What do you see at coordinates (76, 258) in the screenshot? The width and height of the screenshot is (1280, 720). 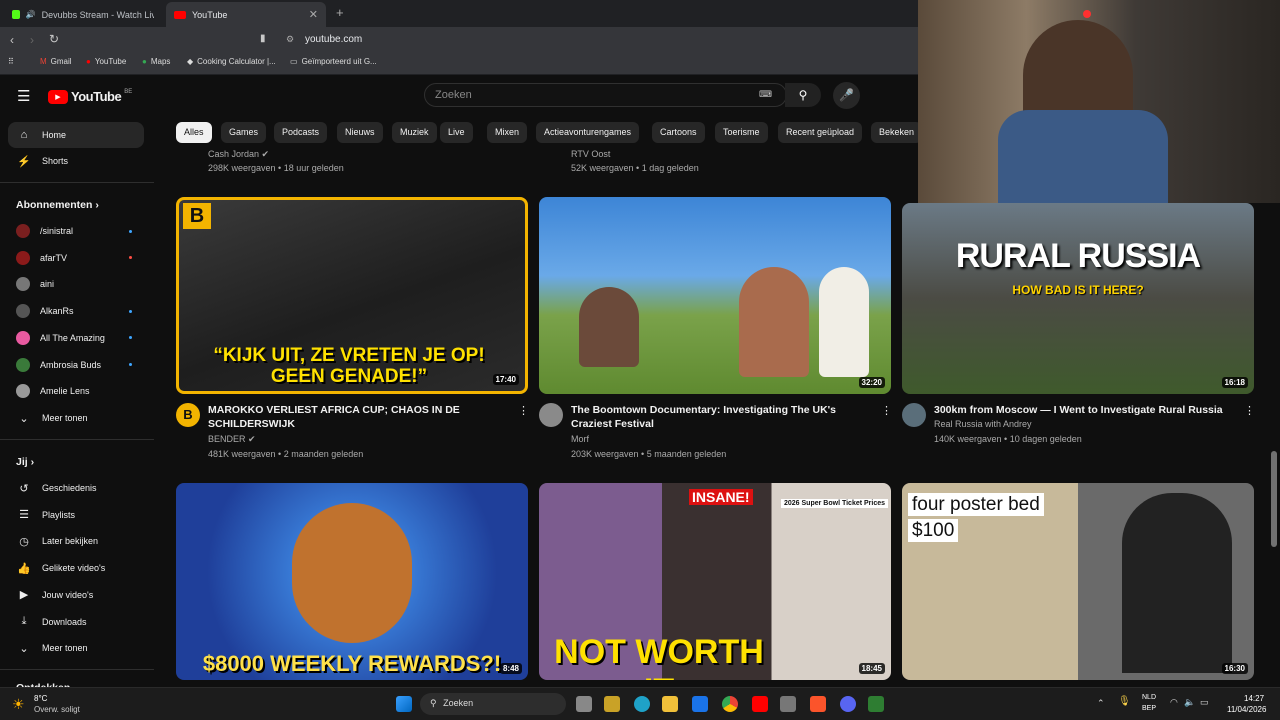 I see `sidebar-item-subscription: afarTV` at bounding box center [76, 258].